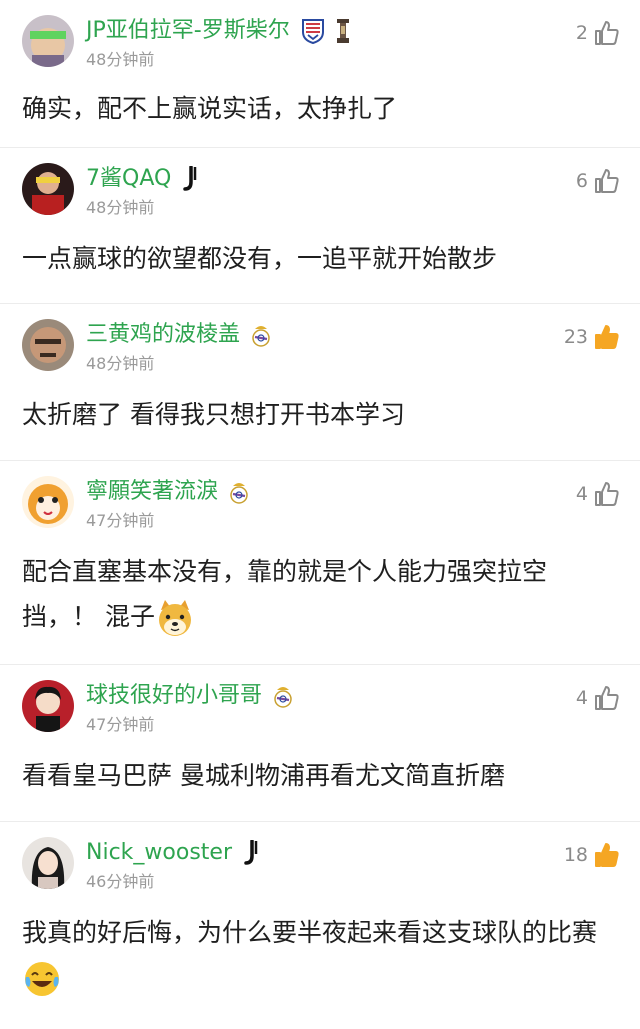 This screenshot has height=1029, width=640. I want to click on like-button: 2, so click(598, 33).